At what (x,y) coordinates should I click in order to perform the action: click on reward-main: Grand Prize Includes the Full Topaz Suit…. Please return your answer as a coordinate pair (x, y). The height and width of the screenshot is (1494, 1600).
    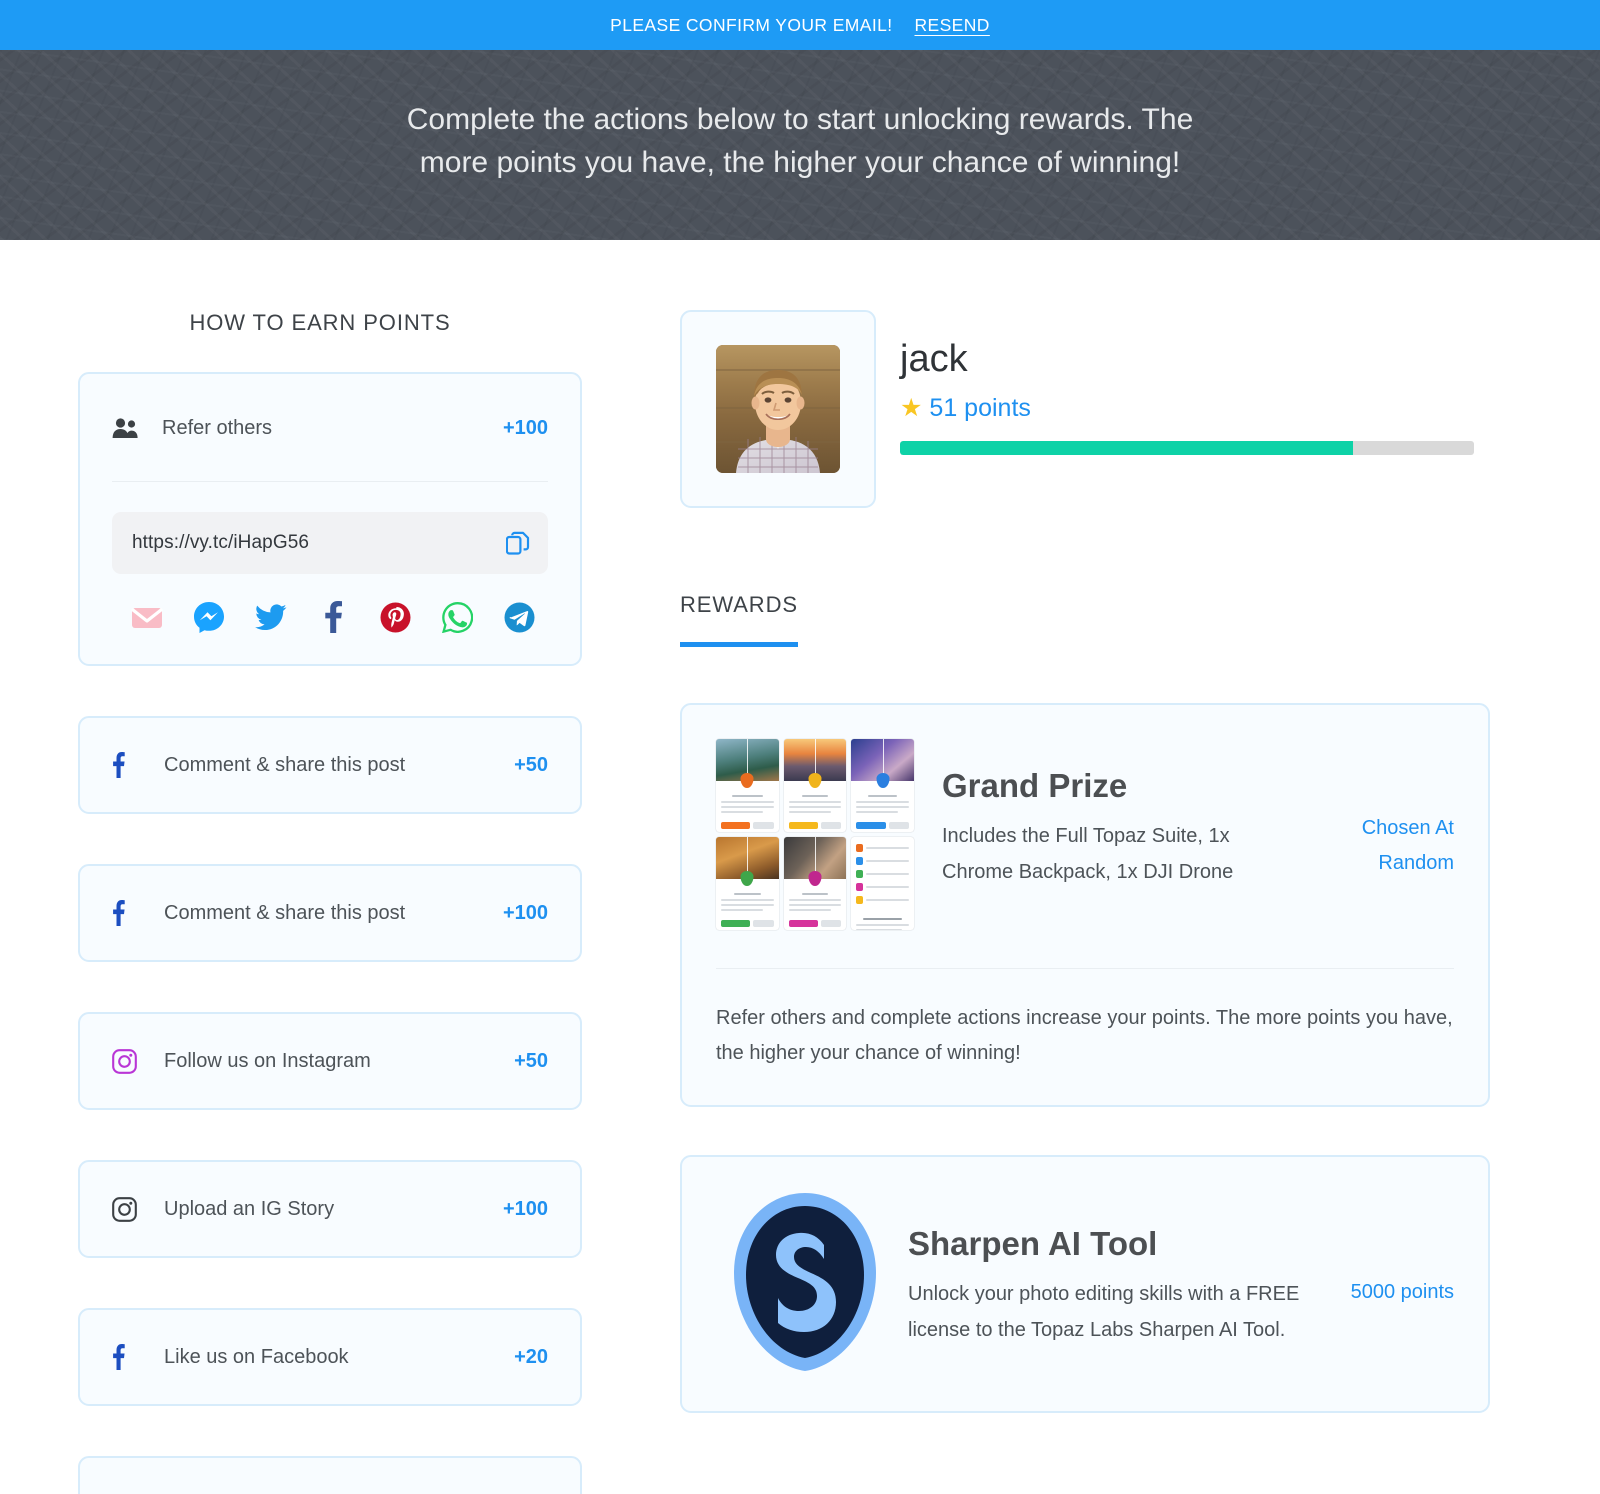
    Looking at the image, I should click on (1085, 834).